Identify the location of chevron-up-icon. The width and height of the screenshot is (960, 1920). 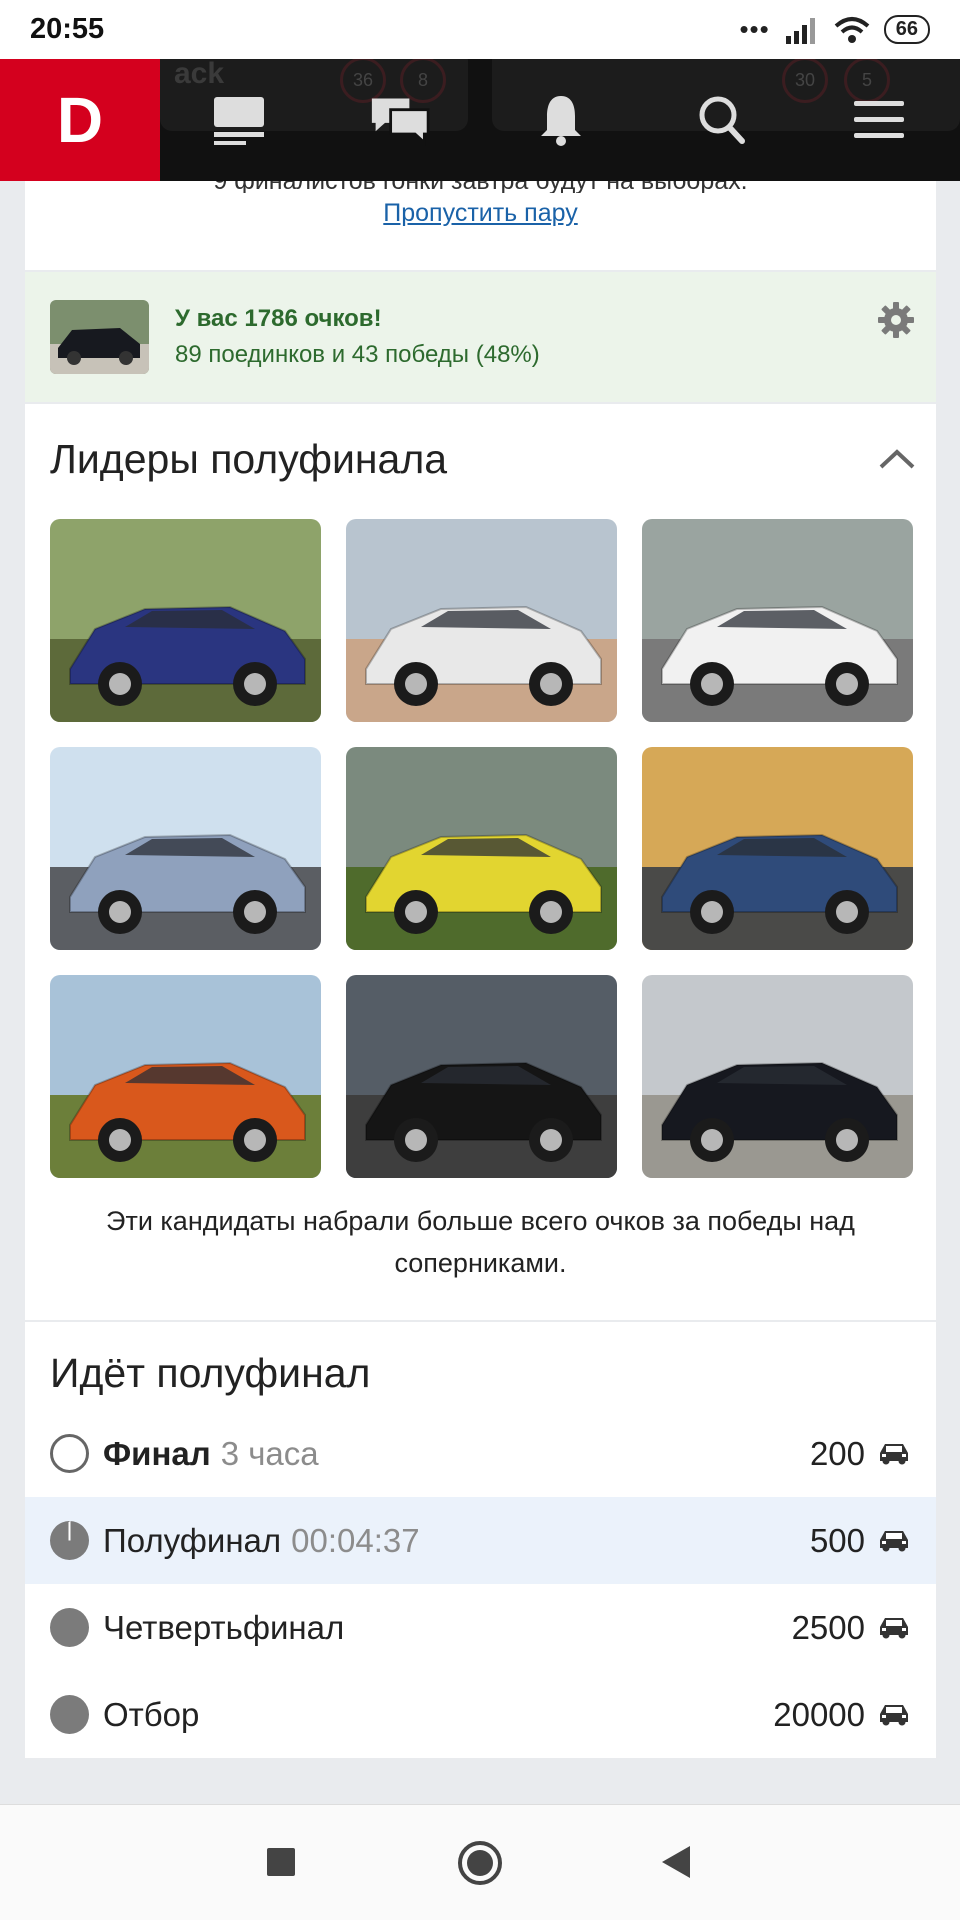
(897, 461).